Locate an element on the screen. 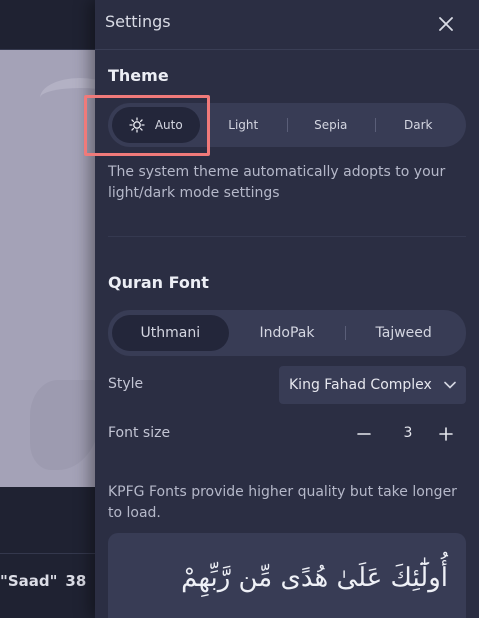 The image size is (479, 618). theme-section-title: Theme is located at coordinates (138, 75).